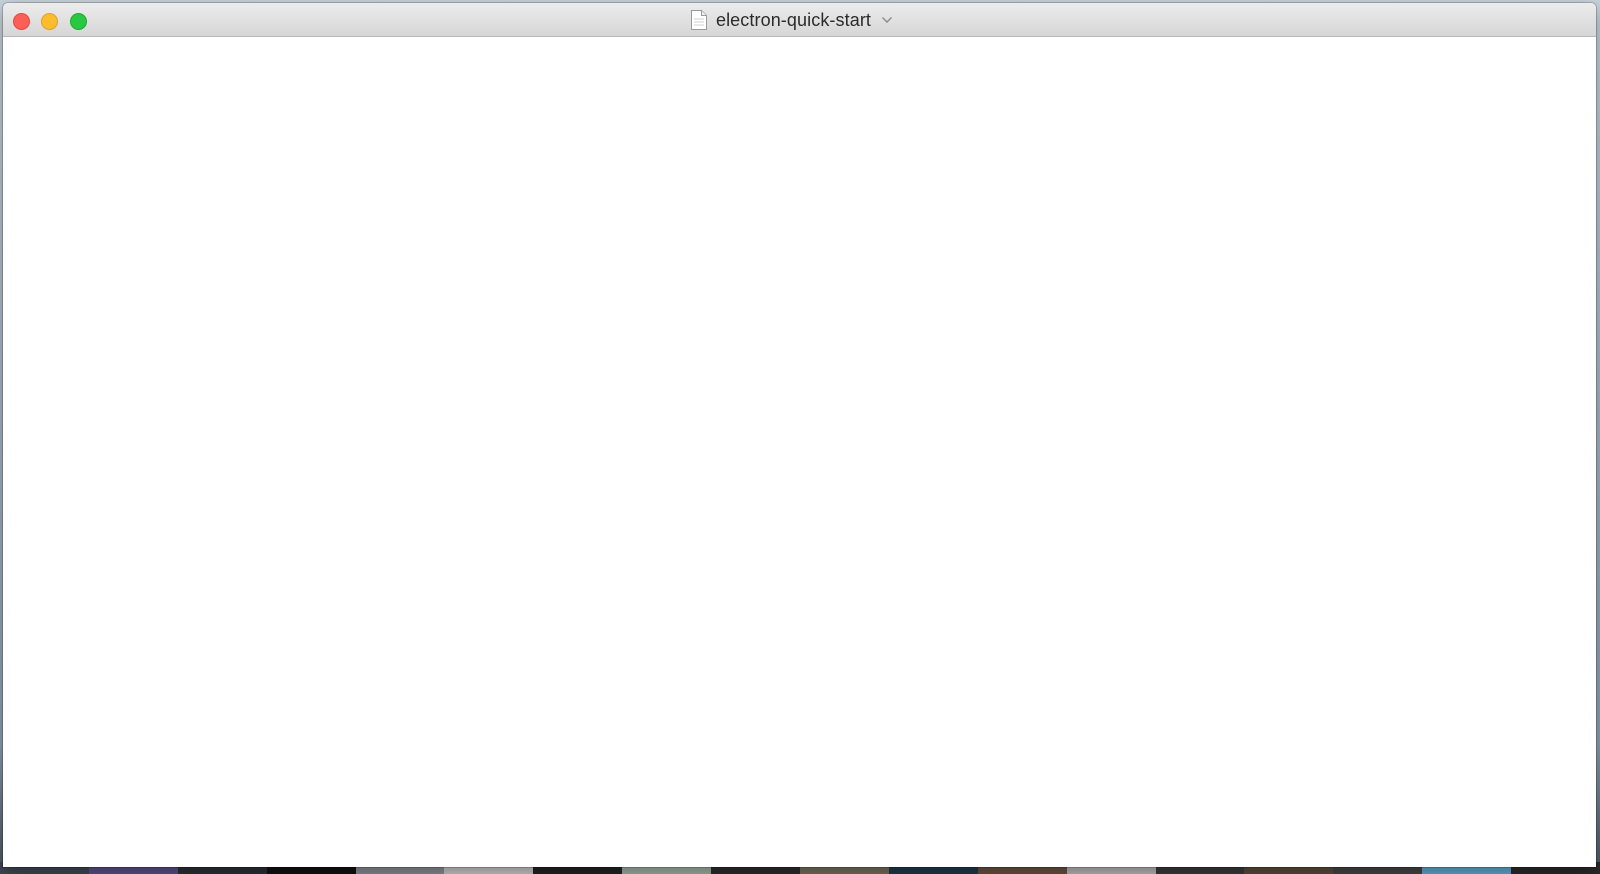 This screenshot has width=1600, height=874. I want to click on title-proxy: electron-quick-start, so click(791, 20).